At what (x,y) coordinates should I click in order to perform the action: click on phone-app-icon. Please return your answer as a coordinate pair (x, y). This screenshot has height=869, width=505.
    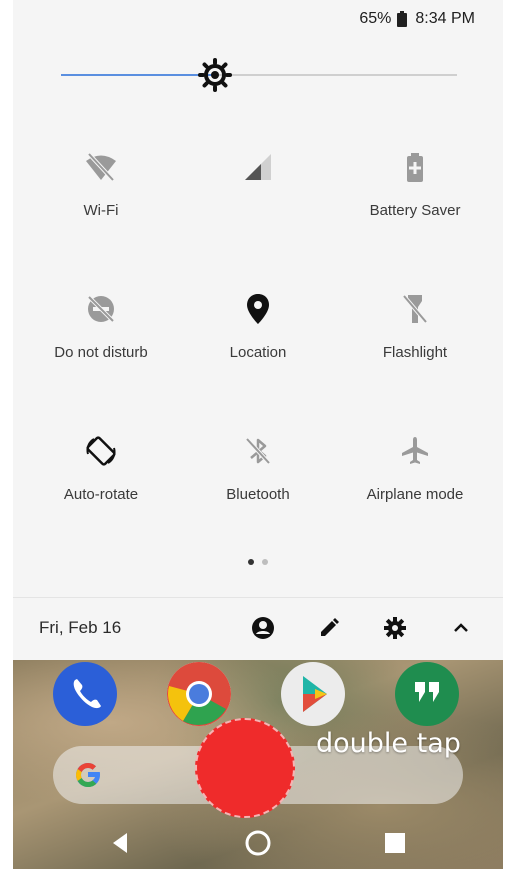
    Looking at the image, I should click on (85, 694).